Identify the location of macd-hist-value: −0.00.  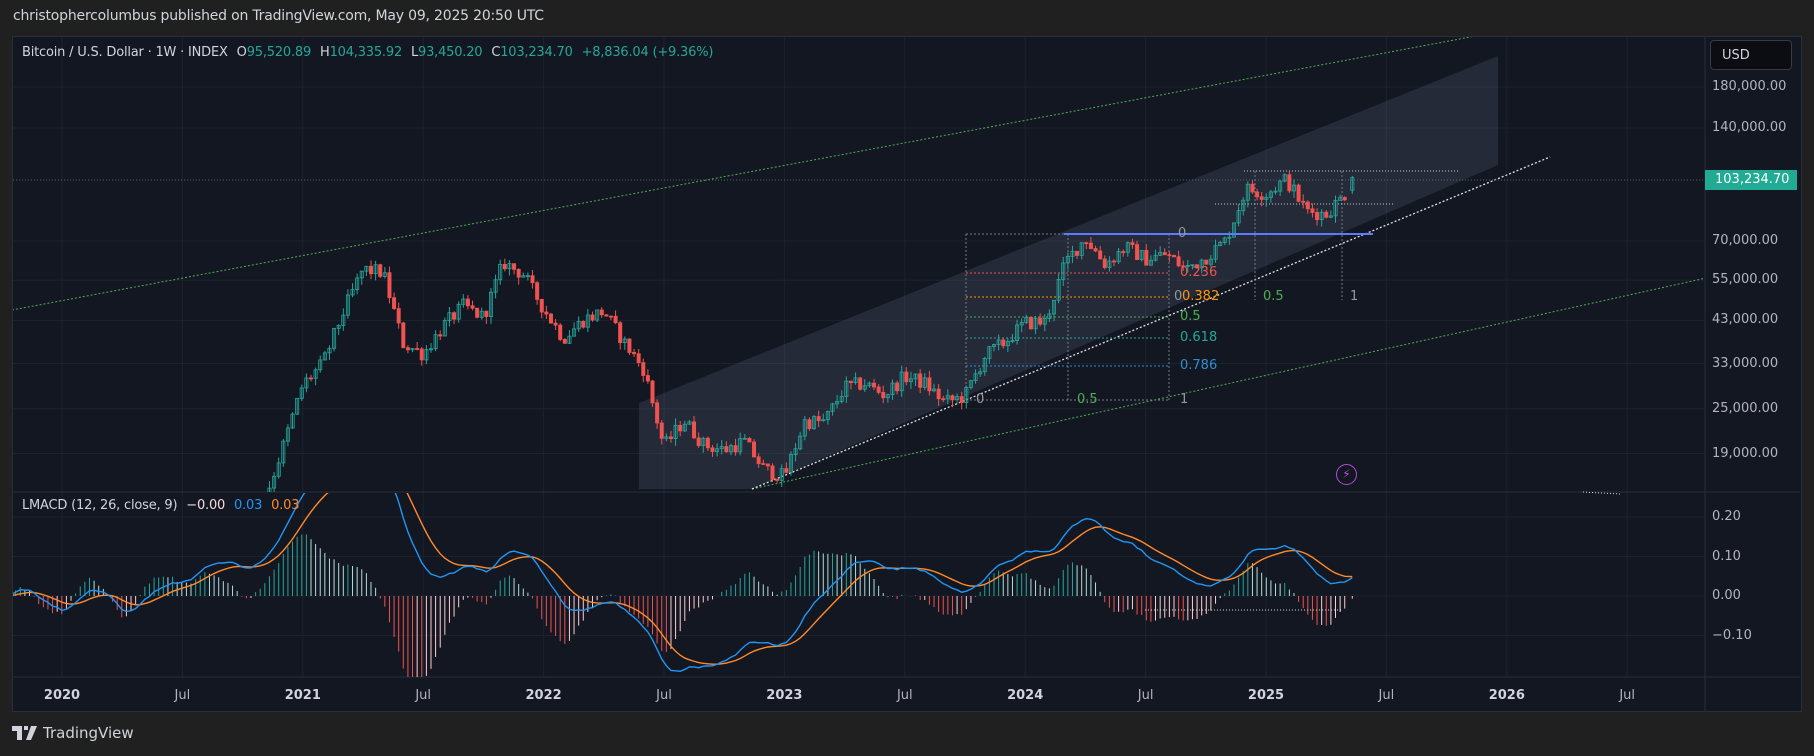
(206, 505).